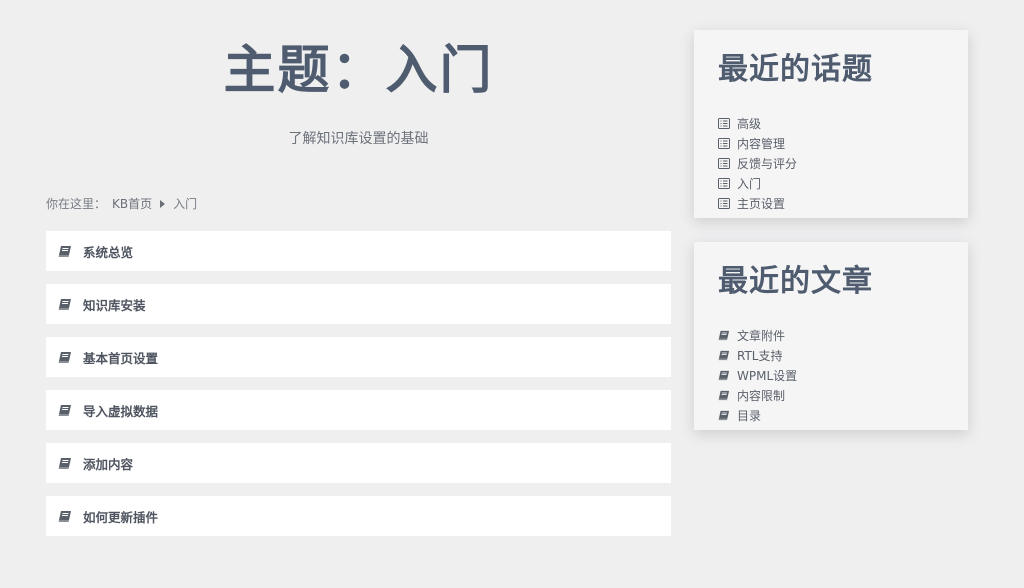 The height and width of the screenshot is (588, 1024). What do you see at coordinates (761, 336) in the screenshot?
I see `recent-article-label: 文章附件` at bounding box center [761, 336].